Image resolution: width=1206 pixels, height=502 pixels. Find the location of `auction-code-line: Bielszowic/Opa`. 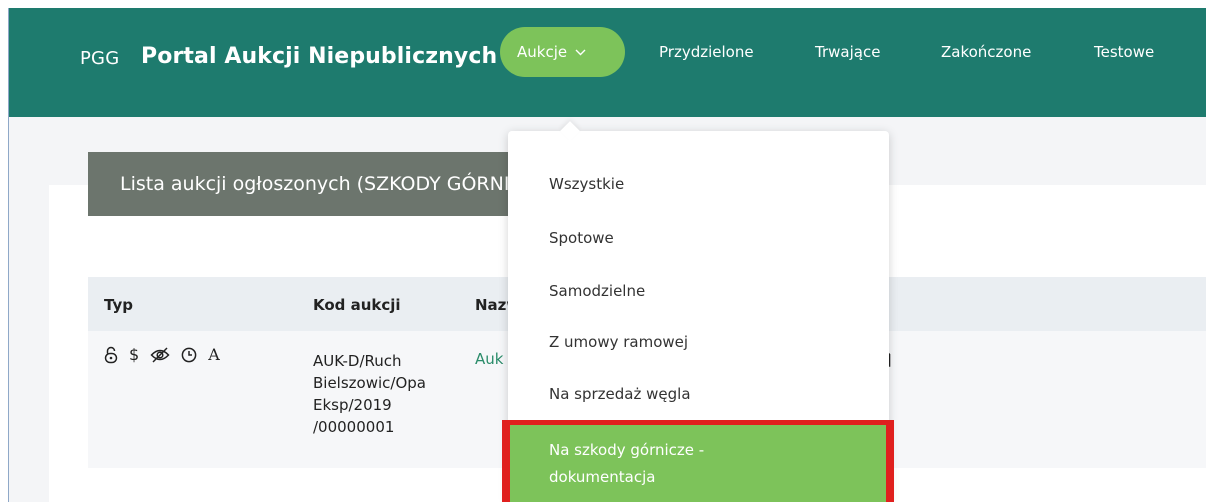

auction-code-line: Bielszowic/Opa is located at coordinates (369, 383).